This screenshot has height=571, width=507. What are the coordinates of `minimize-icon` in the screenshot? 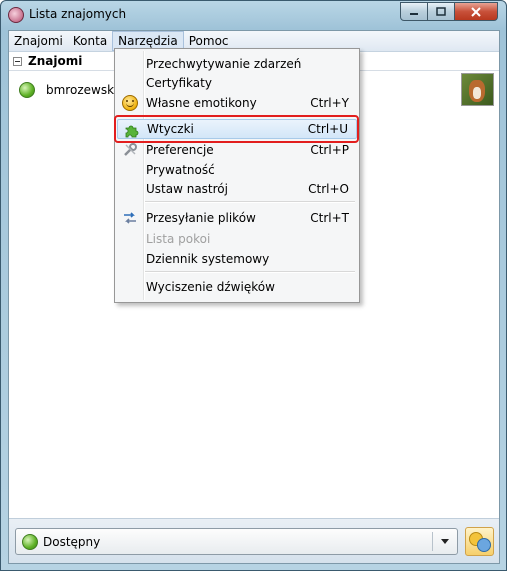 It's located at (414, 13).